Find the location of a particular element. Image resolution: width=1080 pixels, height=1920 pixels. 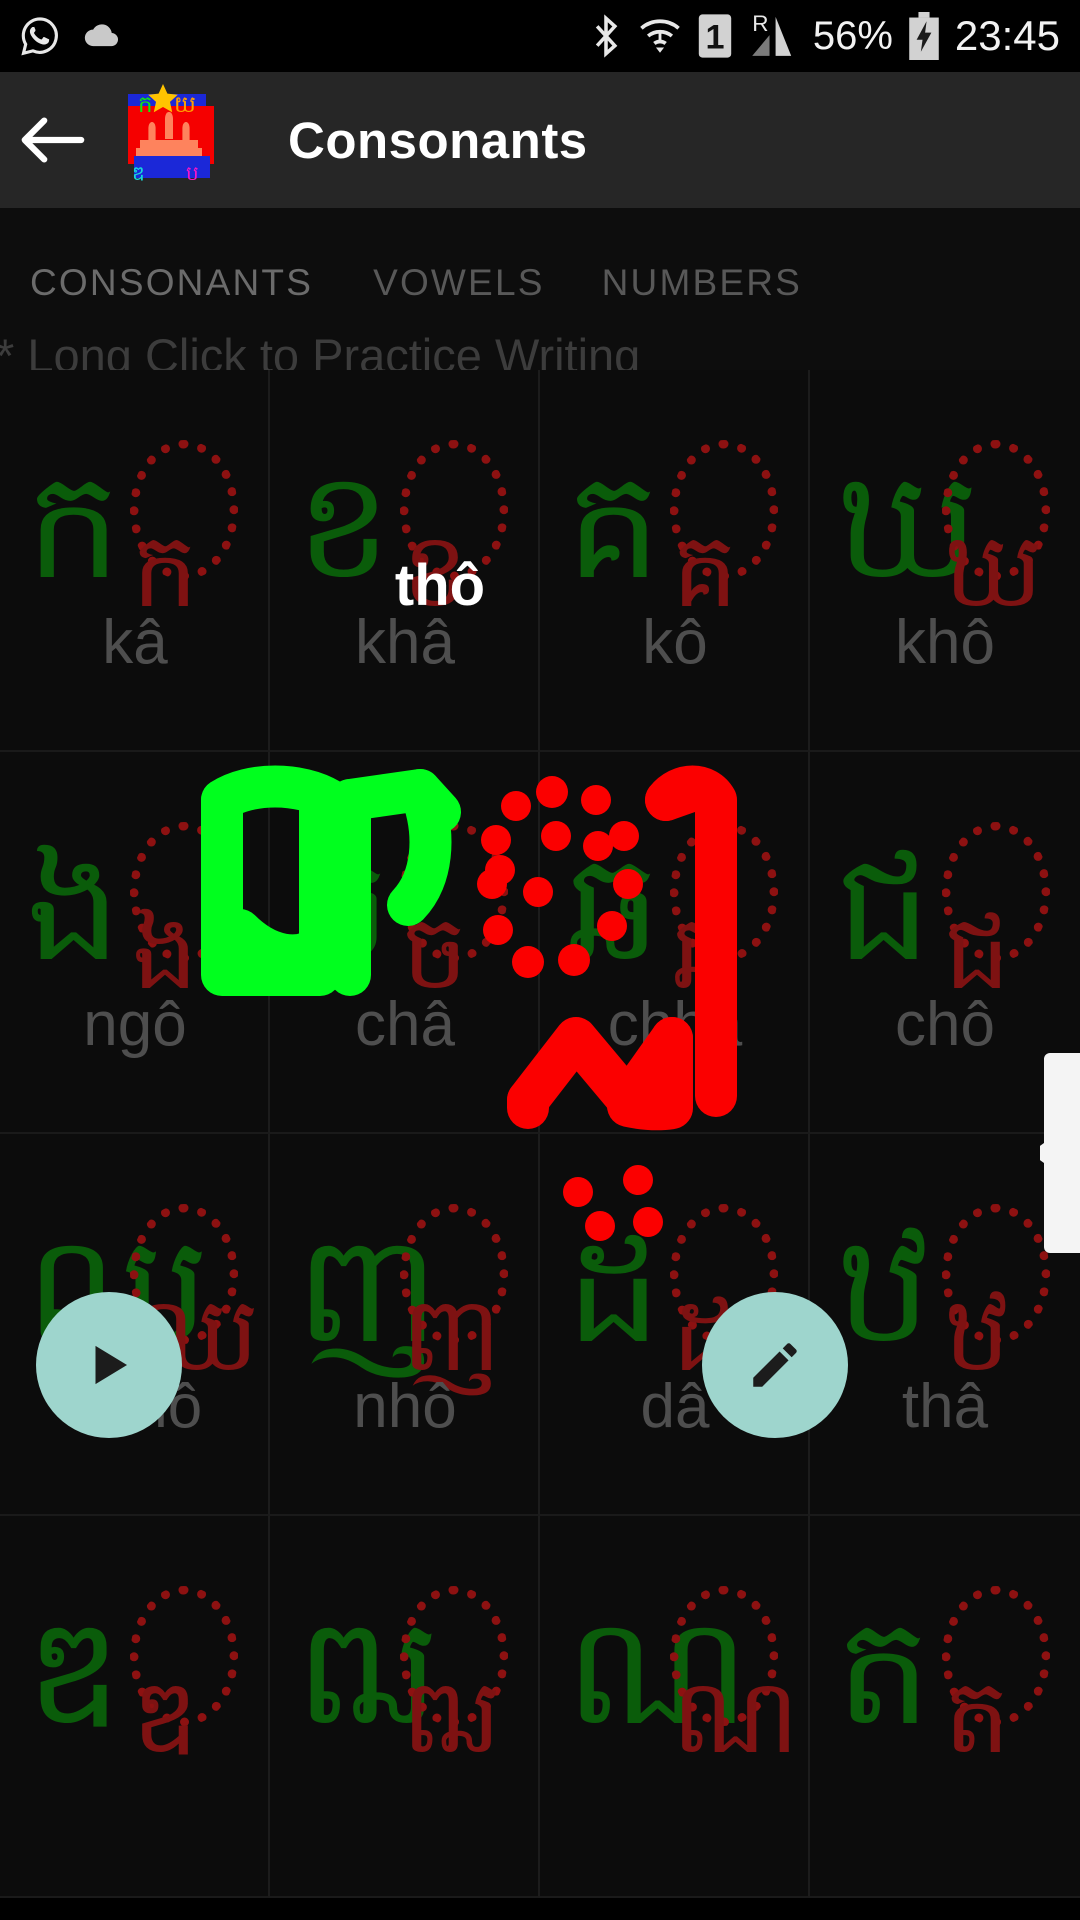

scroll-thumb-arrow-icon is located at coordinates (1055, 1153).